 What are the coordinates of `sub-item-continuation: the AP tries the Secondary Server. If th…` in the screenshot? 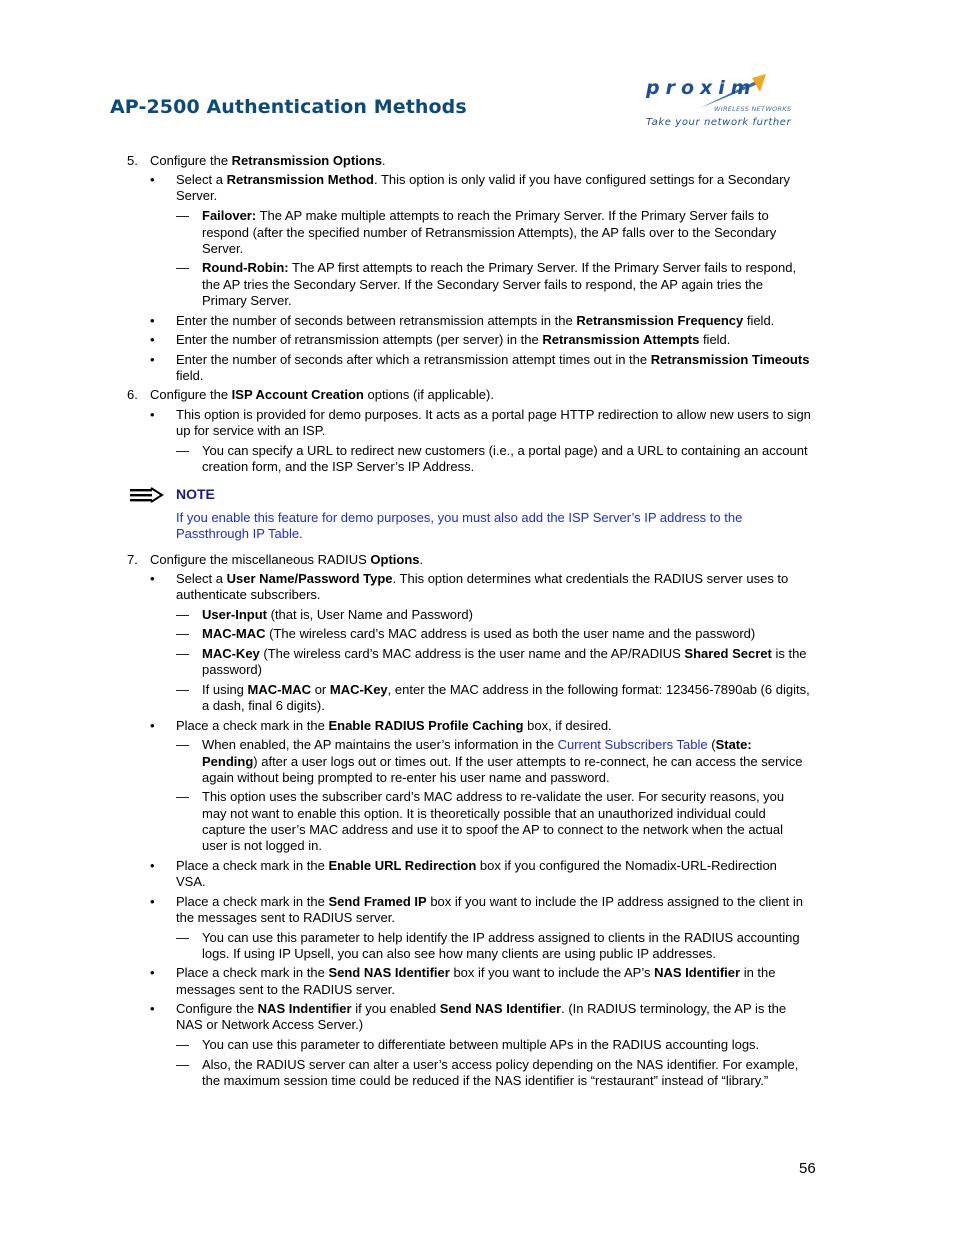 It's located at (483, 284).